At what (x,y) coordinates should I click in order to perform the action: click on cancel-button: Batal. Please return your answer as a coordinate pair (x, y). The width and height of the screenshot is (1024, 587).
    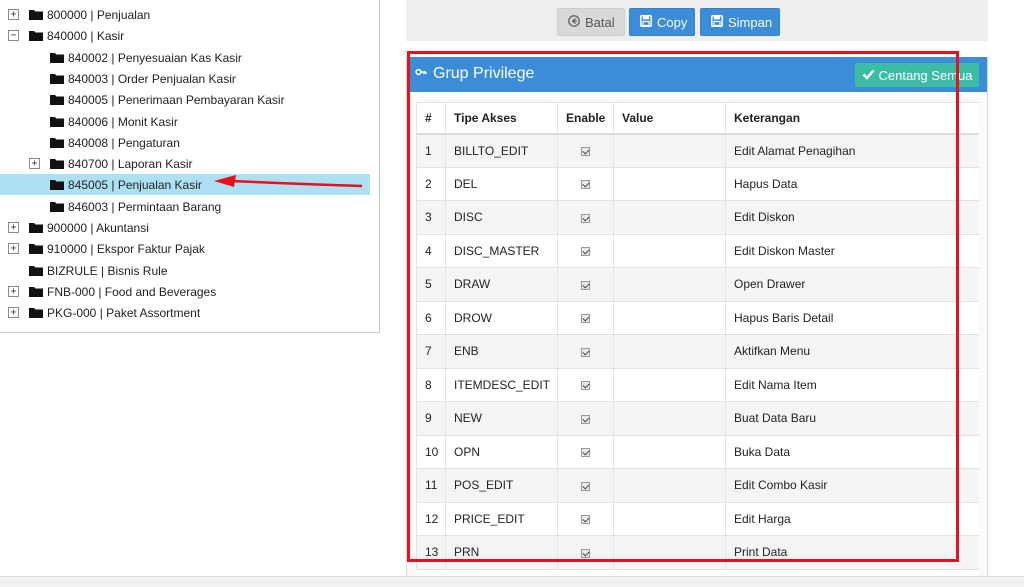
    Looking at the image, I should click on (591, 22).